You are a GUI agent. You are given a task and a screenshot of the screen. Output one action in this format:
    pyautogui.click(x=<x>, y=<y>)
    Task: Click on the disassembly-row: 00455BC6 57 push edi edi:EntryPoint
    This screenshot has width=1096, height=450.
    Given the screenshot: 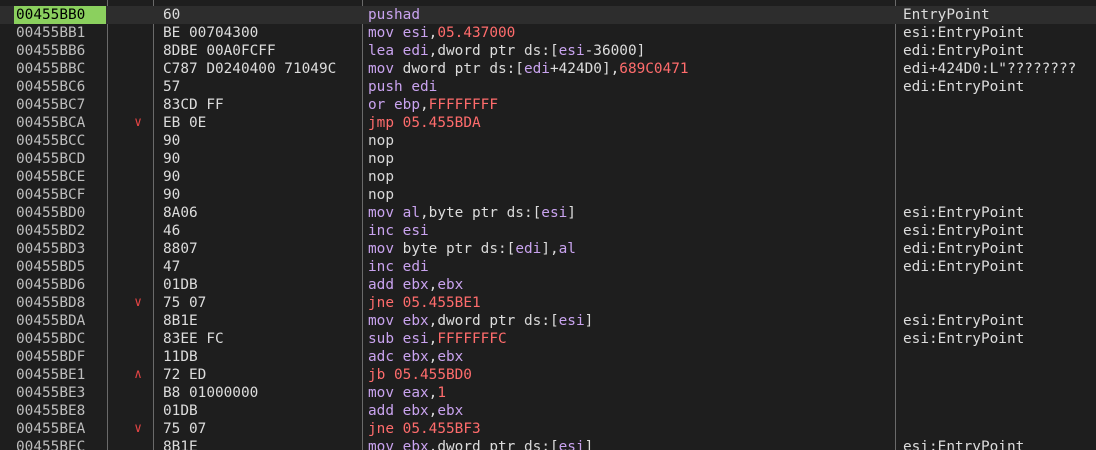 What is the action you would take?
    pyautogui.click(x=548, y=87)
    